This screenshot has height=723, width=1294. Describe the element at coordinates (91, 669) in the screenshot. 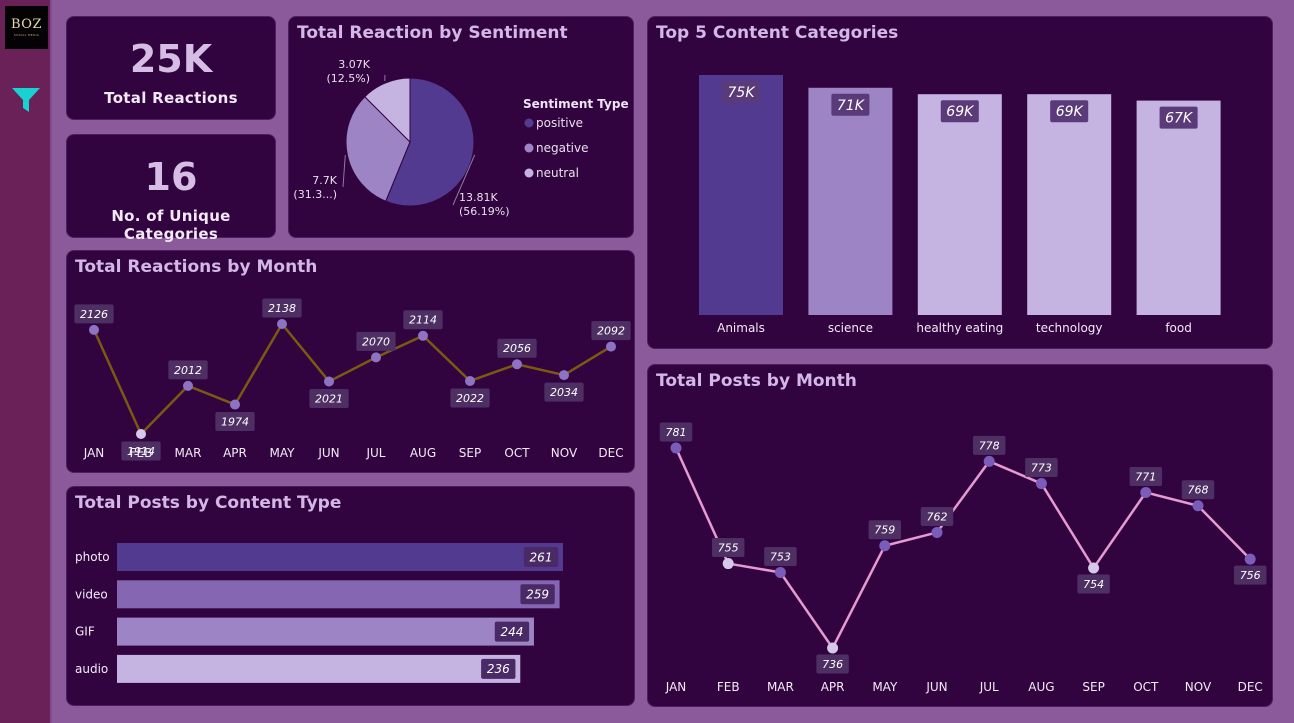

I see `hbar-category-label-3: audio` at that location.